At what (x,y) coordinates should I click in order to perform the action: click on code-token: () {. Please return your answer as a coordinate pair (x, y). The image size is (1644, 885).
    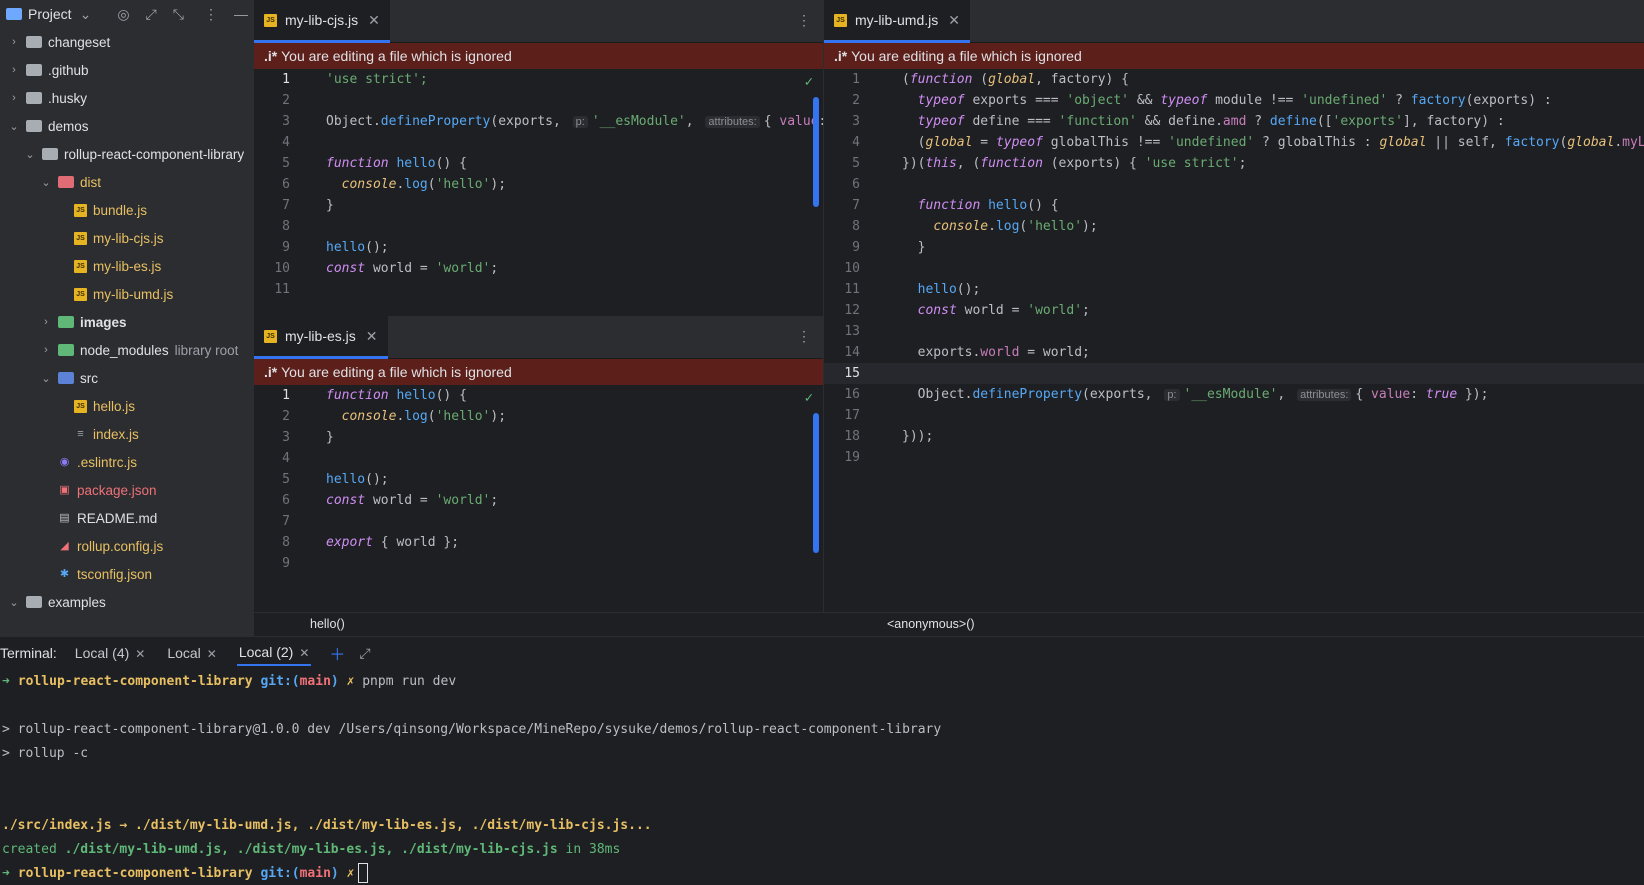
    Looking at the image, I should click on (1043, 205).